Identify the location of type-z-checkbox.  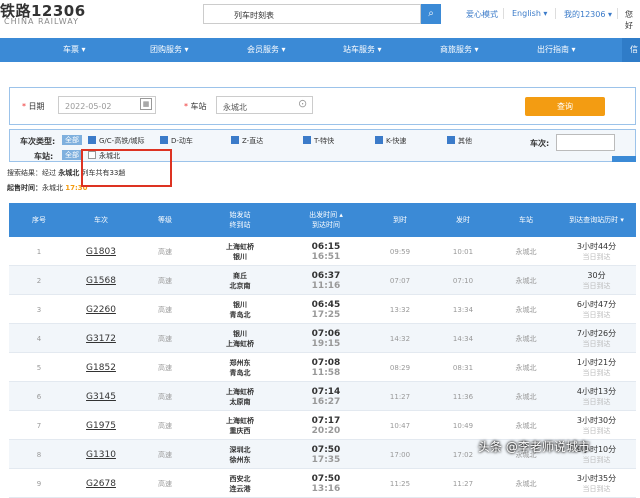
(235, 140).